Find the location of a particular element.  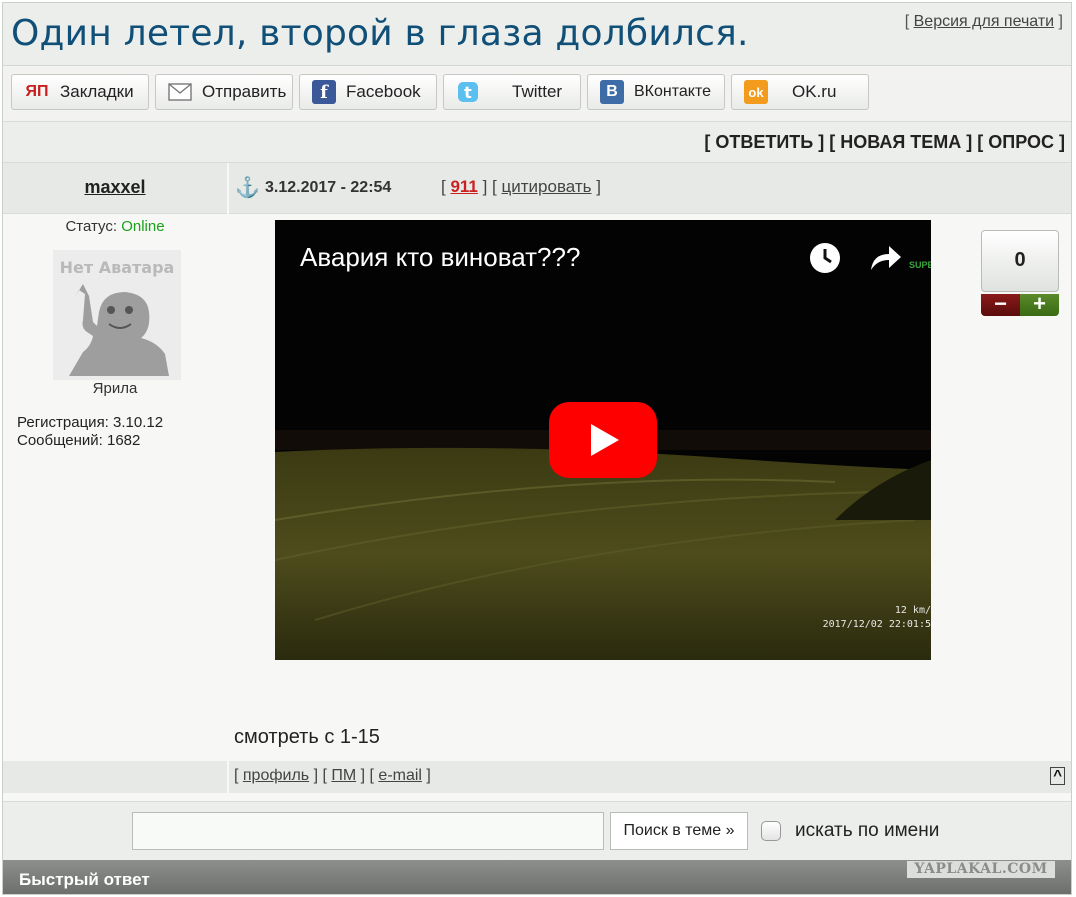

topic-search-input is located at coordinates (368, 831).